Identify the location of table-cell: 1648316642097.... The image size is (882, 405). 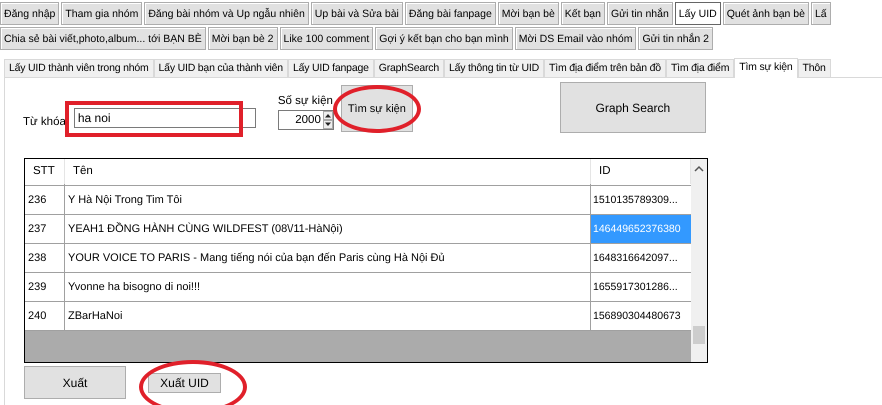
(641, 258).